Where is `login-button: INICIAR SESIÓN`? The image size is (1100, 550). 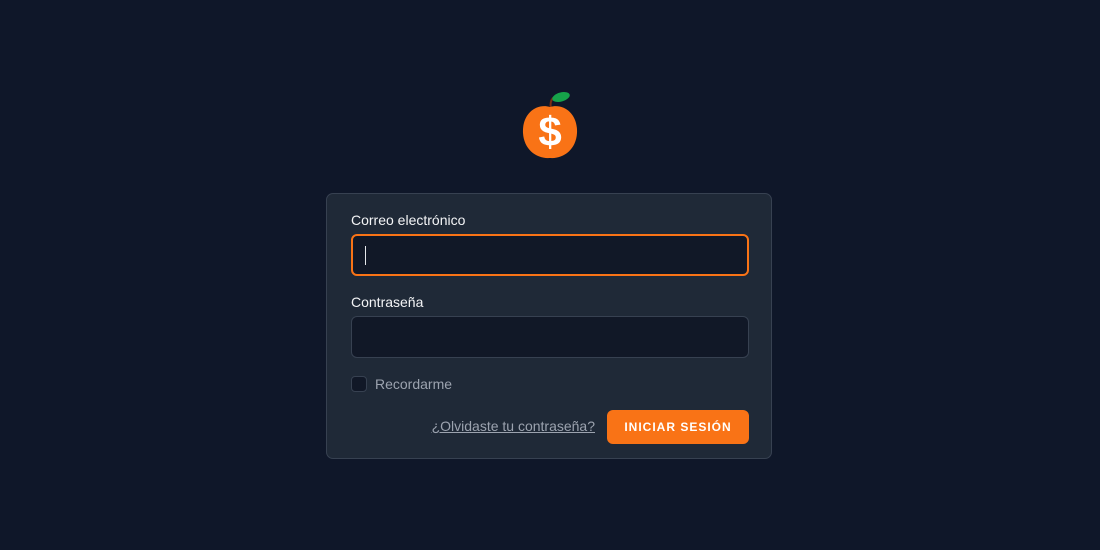 login-button: INICIAR SESIÓN is located at coordinates (678, 427).